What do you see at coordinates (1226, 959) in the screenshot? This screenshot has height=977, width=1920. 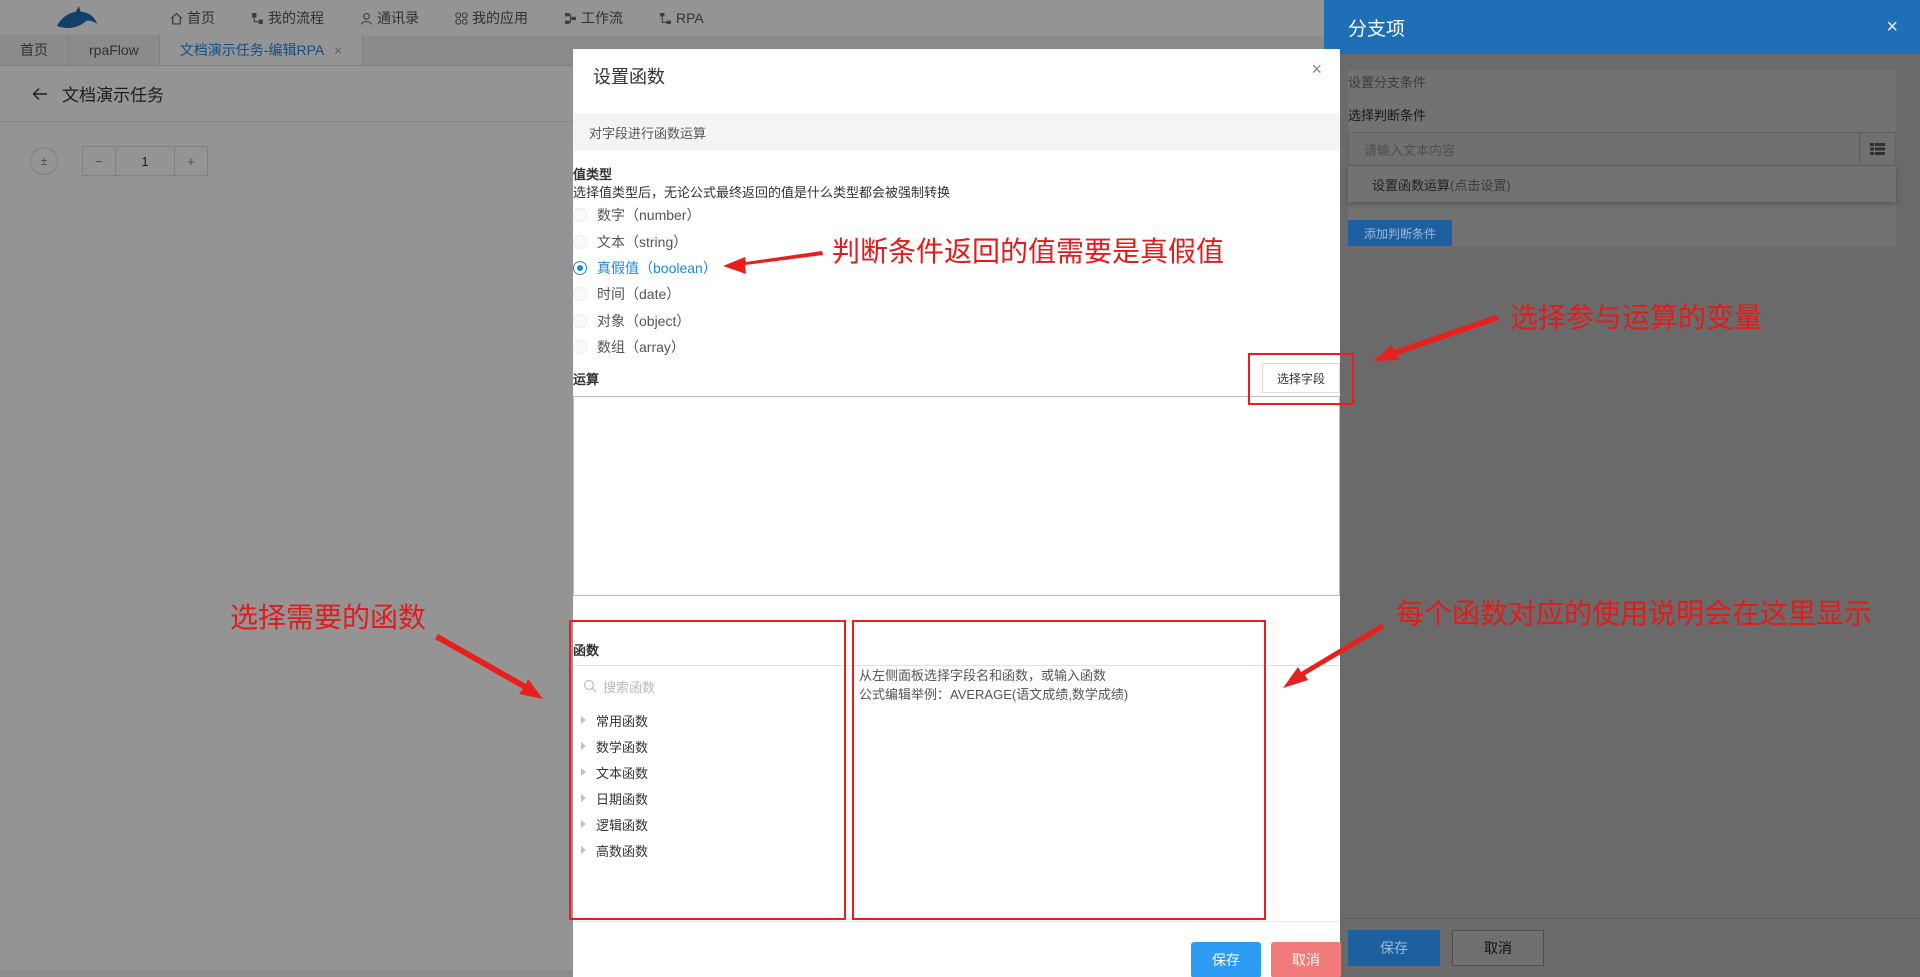 I see `save-button: 保存` at bounding box center [1226, 959].